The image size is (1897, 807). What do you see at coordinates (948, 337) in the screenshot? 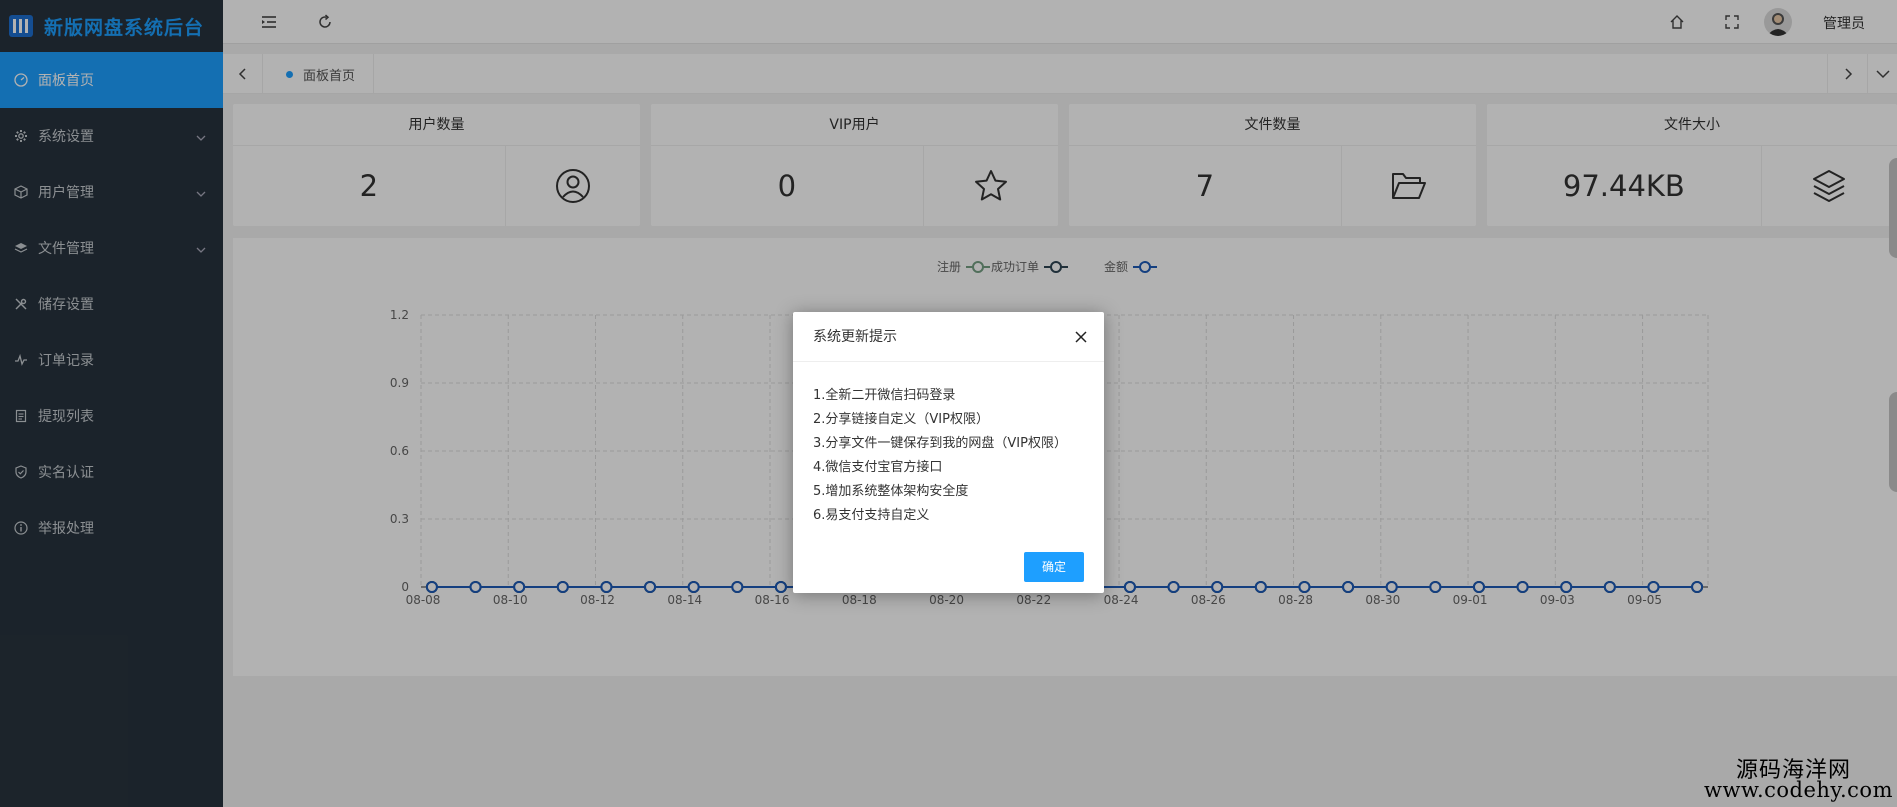
I see `dialog-title: 系统更新提示` at bounding box center [948, 337].